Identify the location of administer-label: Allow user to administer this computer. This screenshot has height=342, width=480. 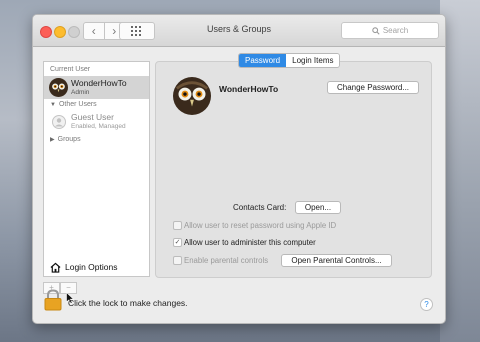
(250, 242).